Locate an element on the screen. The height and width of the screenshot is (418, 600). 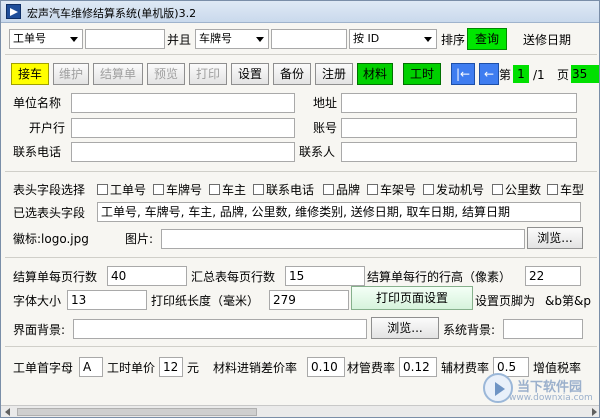
contact-label: 联系人 is located at coordinates (317, 152).